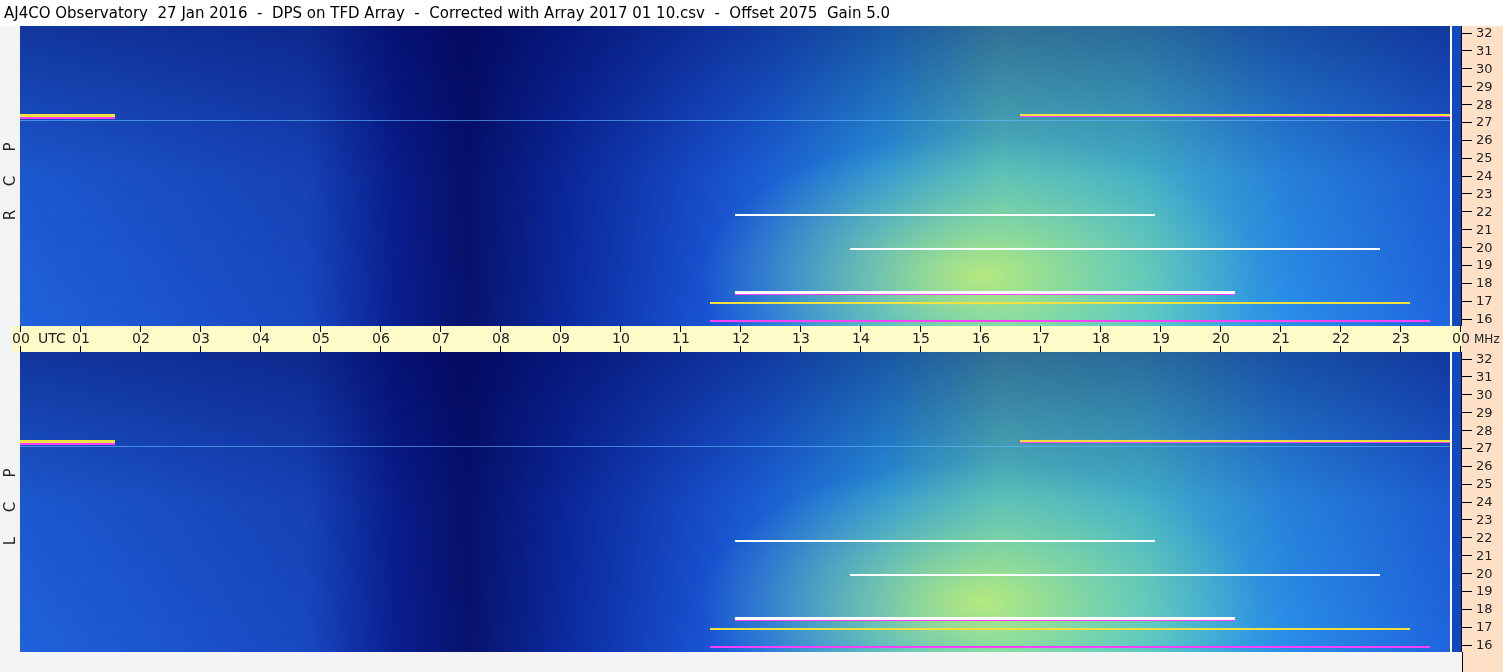 This screenshot has height=672, width=1503. What do you see at coordinates (1101, 338) in the screenshot?
I see `time-tick-label: 18` at bounding box center [1101, 338].